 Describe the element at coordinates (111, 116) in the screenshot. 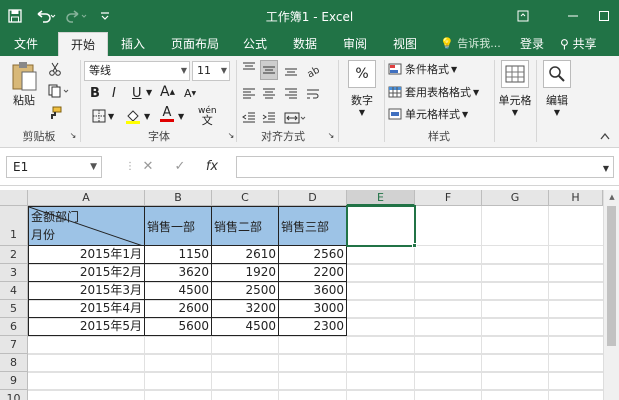

I see `borders-dropdown-icon: ▼` at that location.